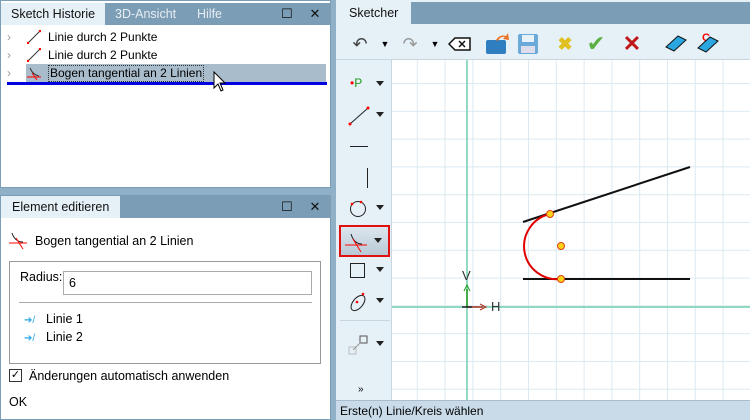  Describe the element at coordinates (496, 306) in the screenshot. I see `h-axis-label: H` at that location.